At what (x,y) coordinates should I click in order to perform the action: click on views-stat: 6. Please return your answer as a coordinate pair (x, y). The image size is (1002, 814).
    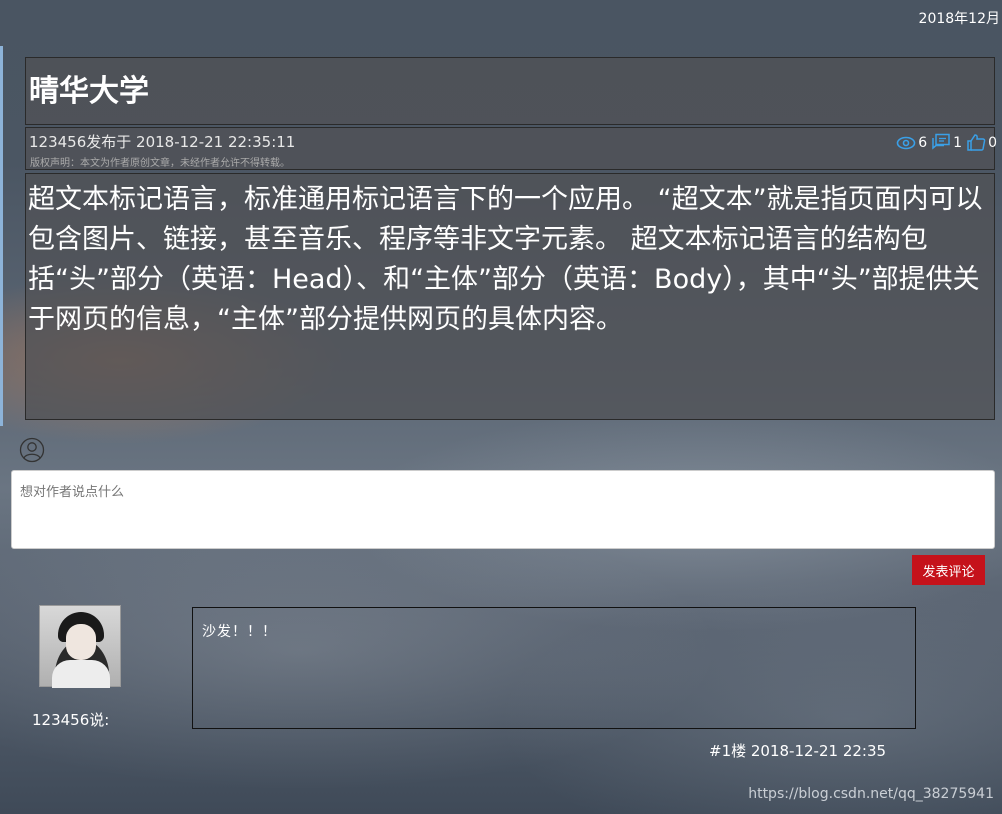
    Looking at the image, I should click on (911, 143).